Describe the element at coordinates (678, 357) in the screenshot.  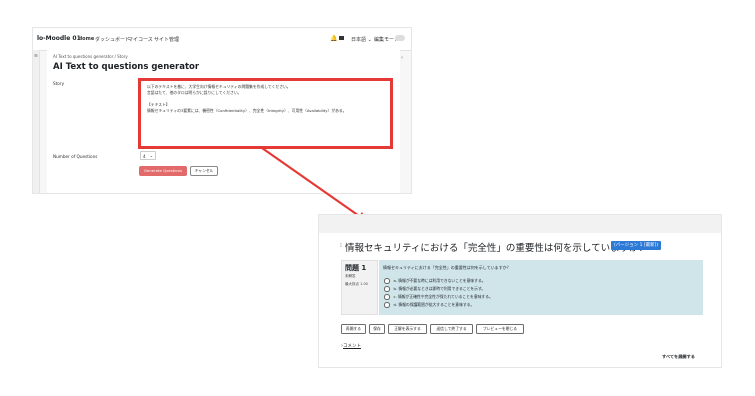
I see `expand-all-link: すべてを展開する` at that location.